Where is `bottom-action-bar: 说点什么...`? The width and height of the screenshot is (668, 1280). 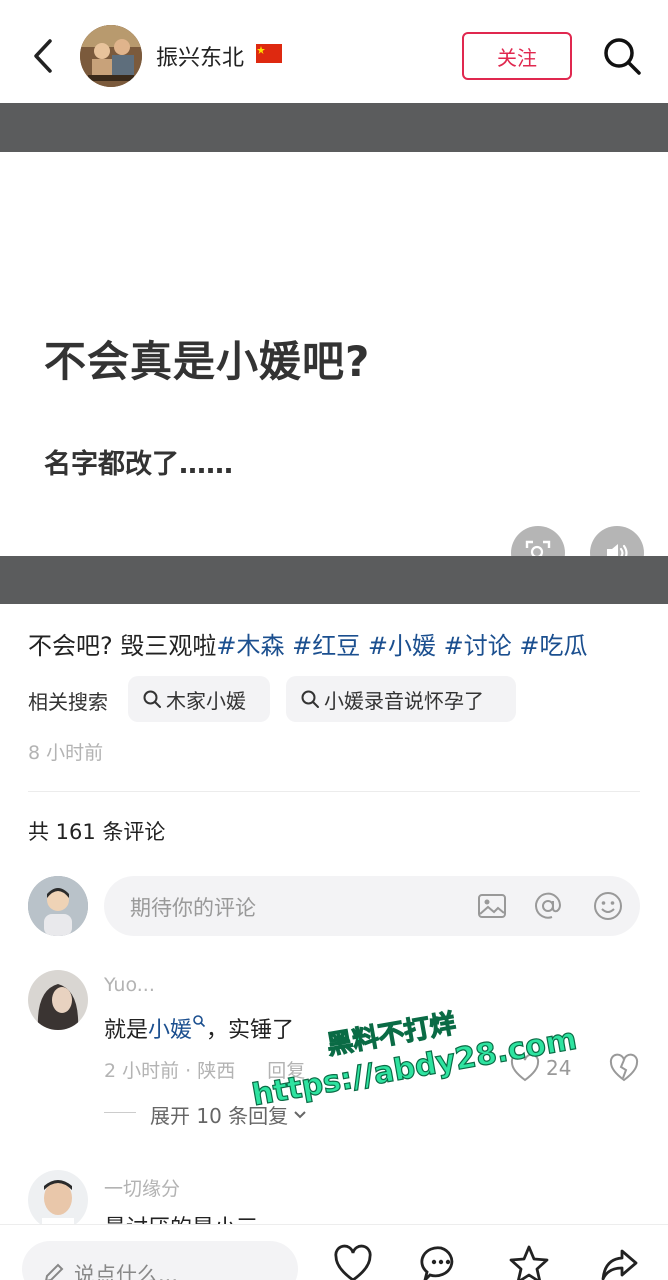
bottom-action-bar: 说点什么... is located at coordinates (334, 1252).